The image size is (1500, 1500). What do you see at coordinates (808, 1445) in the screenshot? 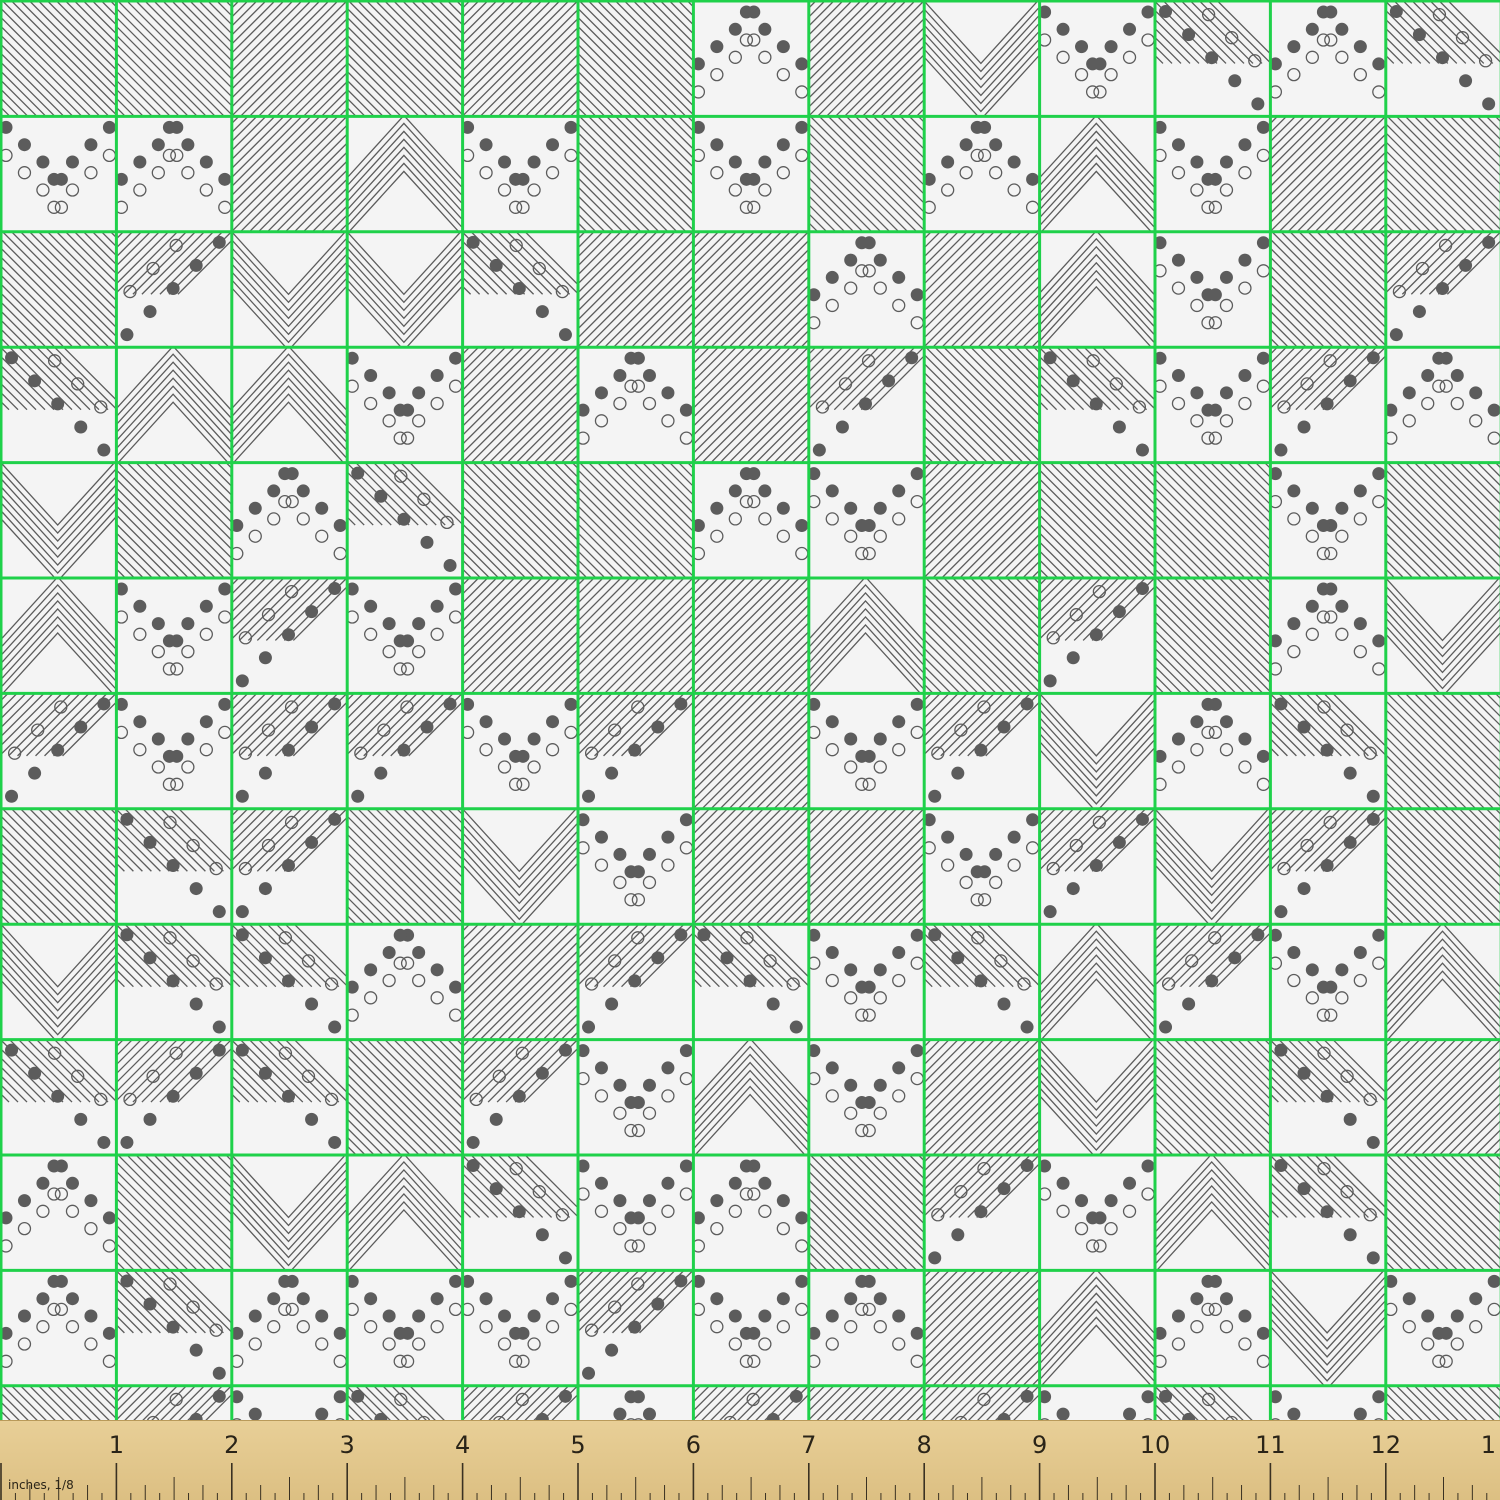
I see `ruler-number: 7` at bounding box center [808, 1445].